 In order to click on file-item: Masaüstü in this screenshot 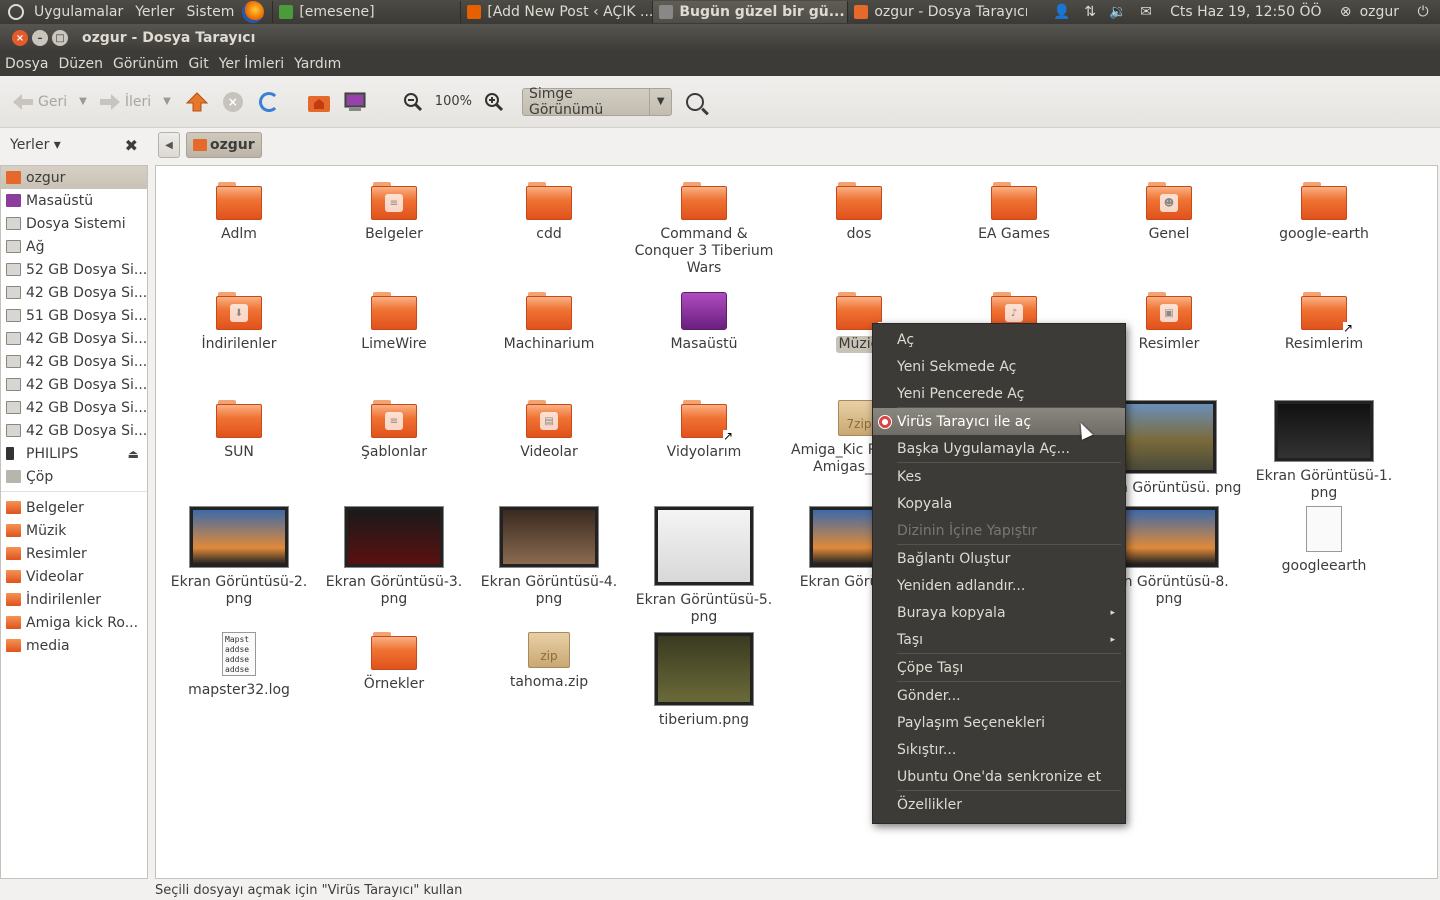, I will do `click(704, 322)`.